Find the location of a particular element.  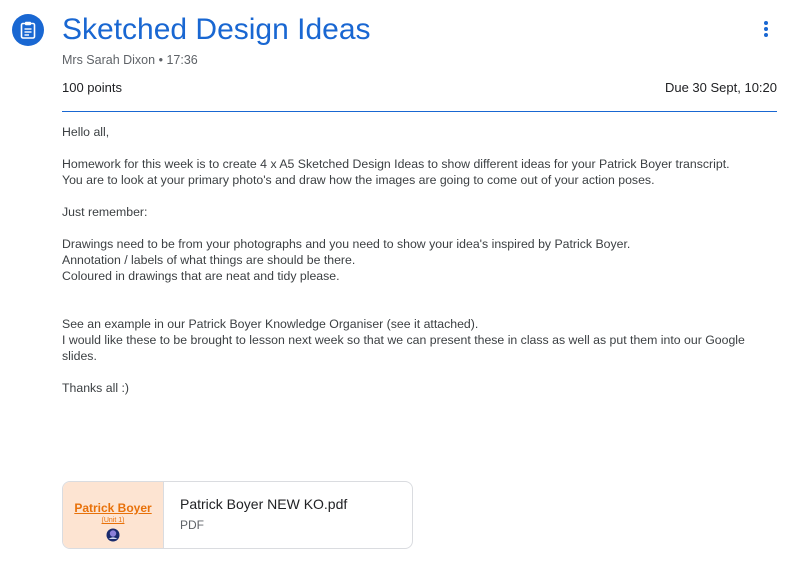

attachment-name: Patrick Boyer NEW KO.pdf is located at coordinates (263, 504).